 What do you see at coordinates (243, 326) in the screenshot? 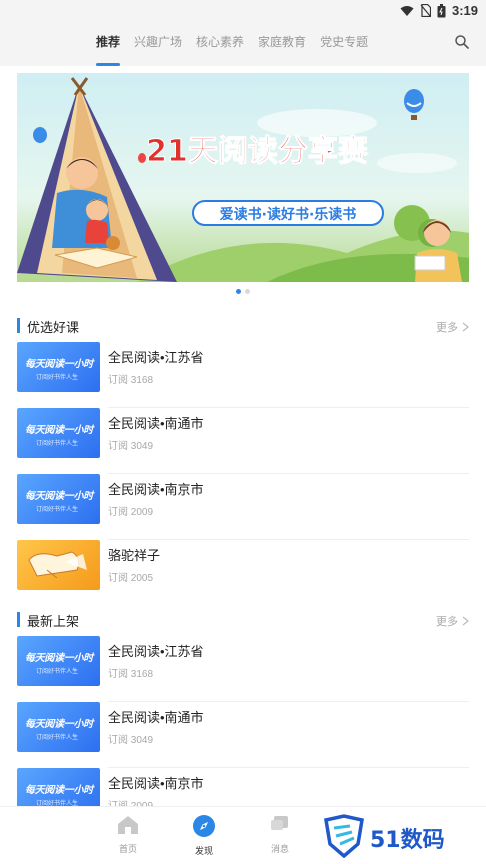
I see `section-header-featured: 优选好课 更多` at bounding box center [243, 326].